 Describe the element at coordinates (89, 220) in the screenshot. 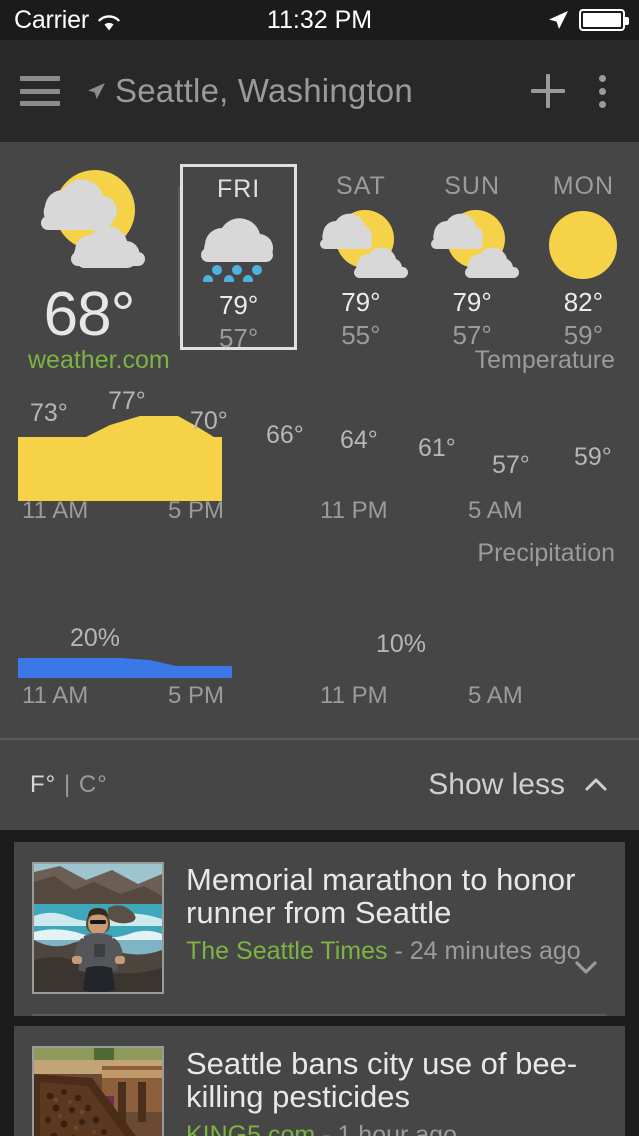

I see `current-condition-icon` at that location.